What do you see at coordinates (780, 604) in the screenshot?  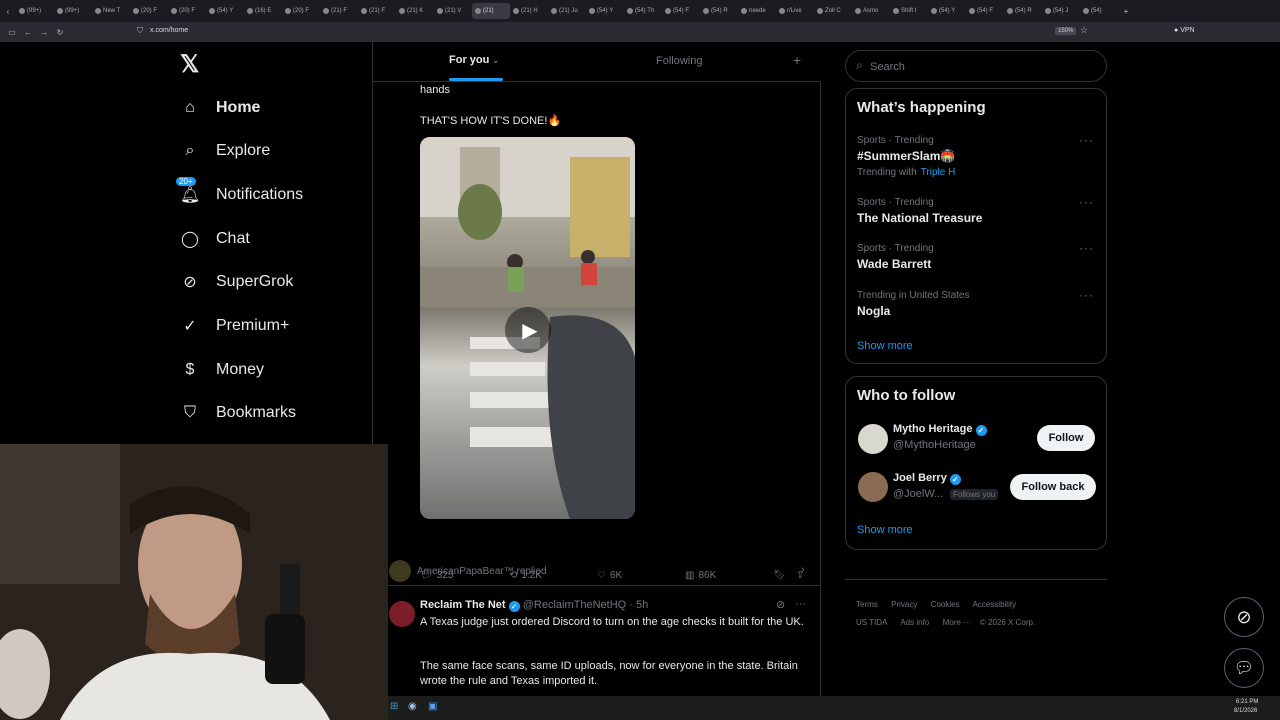 I see `grok-icon: ⊘` at bounding box center [780, 604].